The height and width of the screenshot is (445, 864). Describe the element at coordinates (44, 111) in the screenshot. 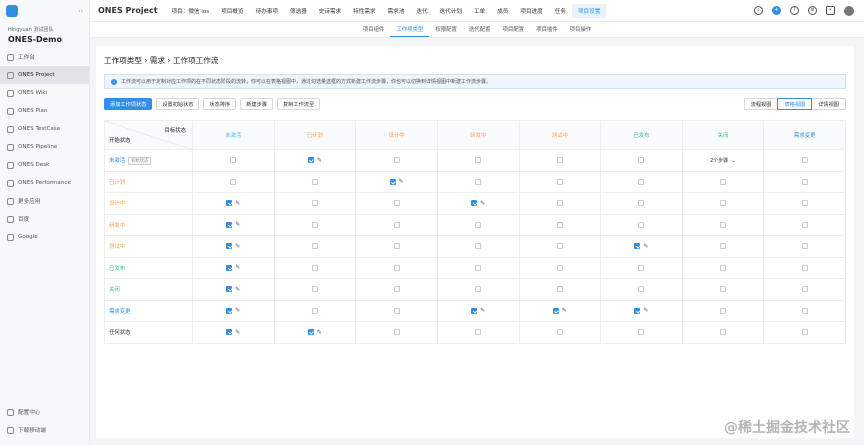

I see `sidebar-item-ones-plan: ONES Plan` at that location.